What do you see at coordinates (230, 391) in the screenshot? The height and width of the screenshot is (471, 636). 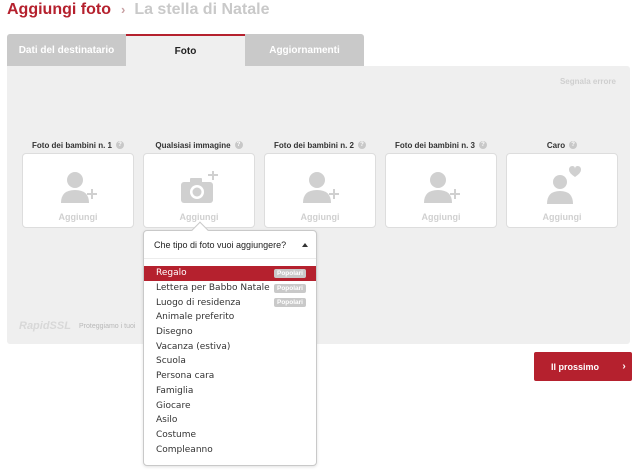 I see `dropdown-option: Famiglia` at bounding box center [230, 391].